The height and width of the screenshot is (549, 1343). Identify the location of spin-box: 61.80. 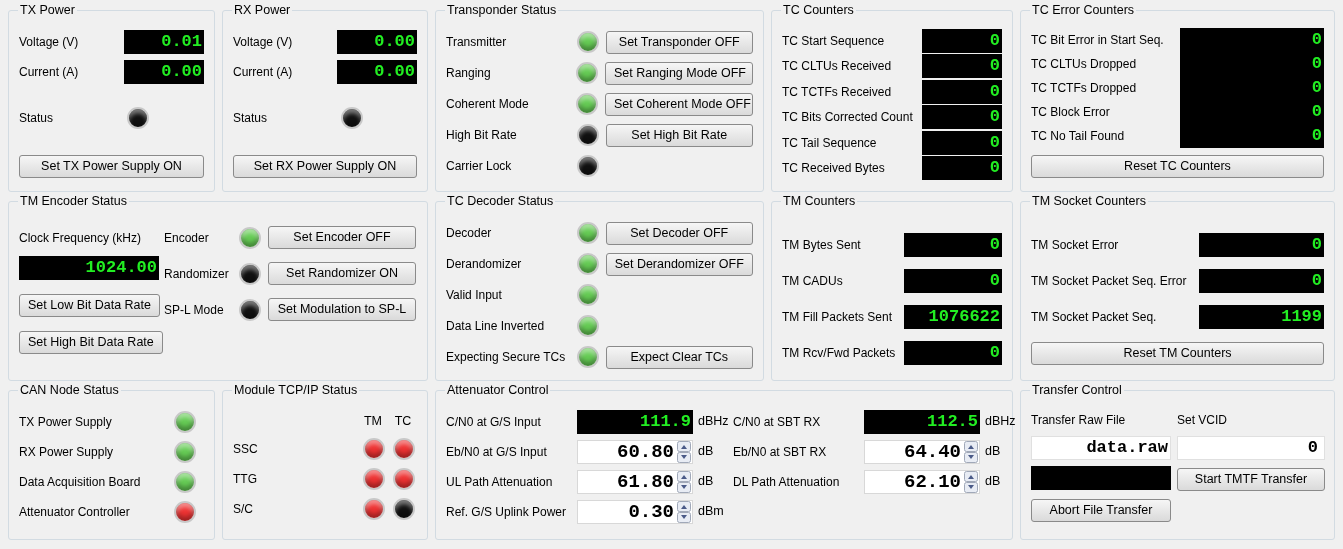
(635, 481).